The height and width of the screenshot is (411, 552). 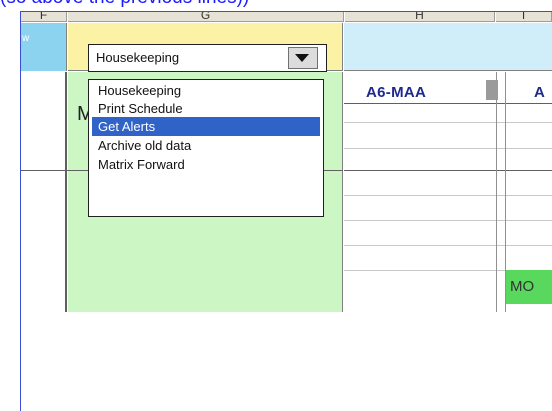 What do you see at coordinates (44, 192) in the screenshot?
I see `column-f-cells` at bounding box center [44, 192].